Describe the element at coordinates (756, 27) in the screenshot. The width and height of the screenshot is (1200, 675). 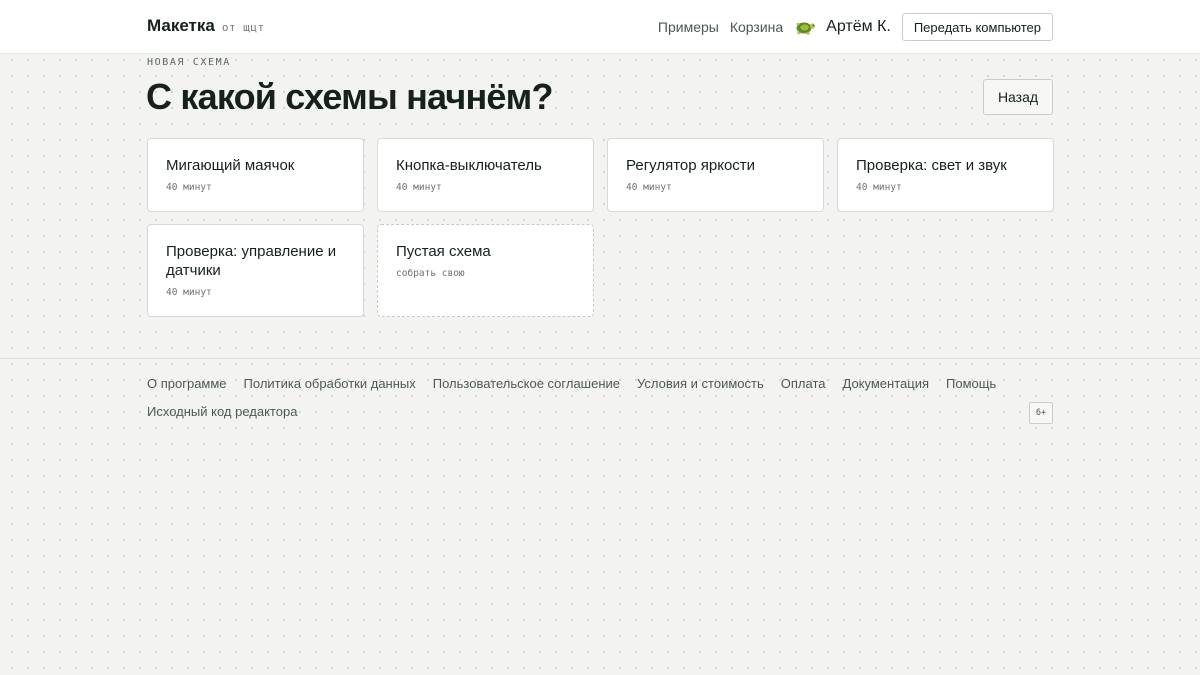
I see `nav-link-trash: Корзина` at that location.